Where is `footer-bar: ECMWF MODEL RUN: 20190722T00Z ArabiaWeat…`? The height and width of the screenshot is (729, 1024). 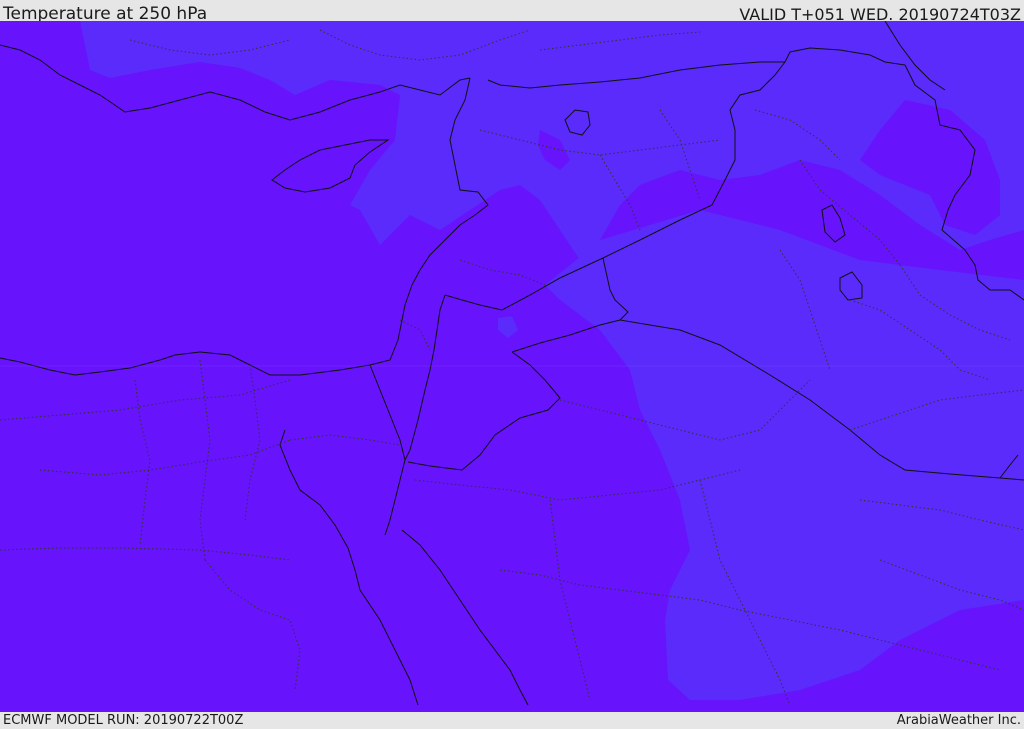
footer-bar: ECMWF MODEL RUN: 20190722T00Z ArabiaWeat… is located at coordinates (512, 720).